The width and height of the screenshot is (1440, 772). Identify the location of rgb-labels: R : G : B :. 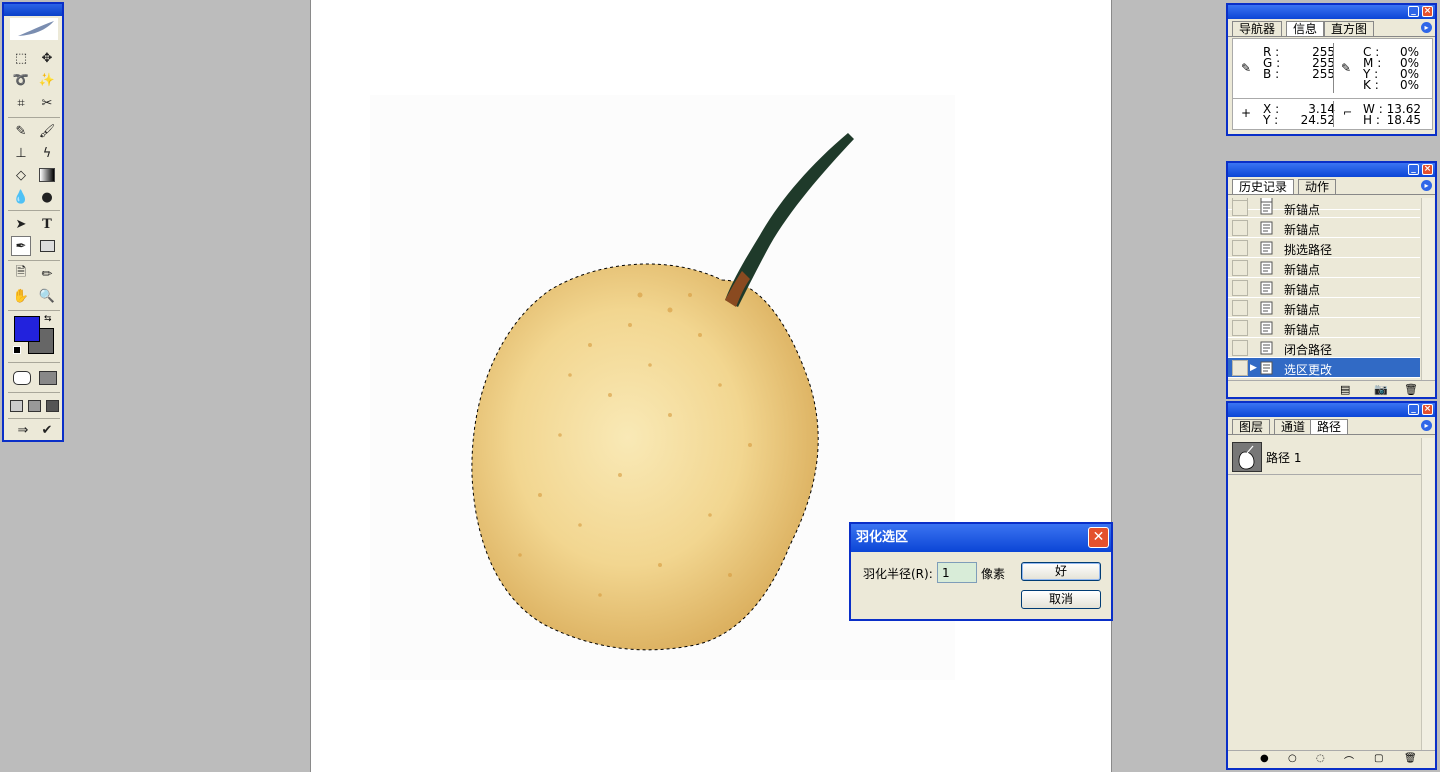
(1272, 63).